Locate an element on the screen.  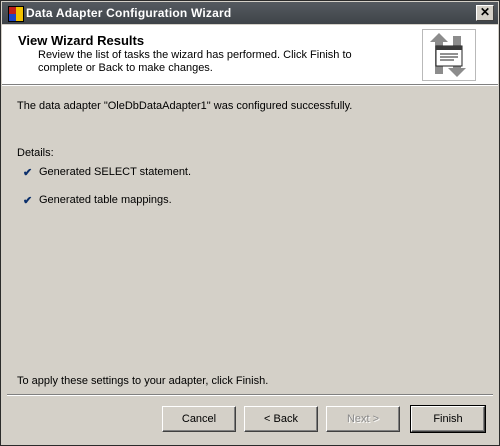
detail-item: Generated table mappings. is located at coordinates (105, 200).